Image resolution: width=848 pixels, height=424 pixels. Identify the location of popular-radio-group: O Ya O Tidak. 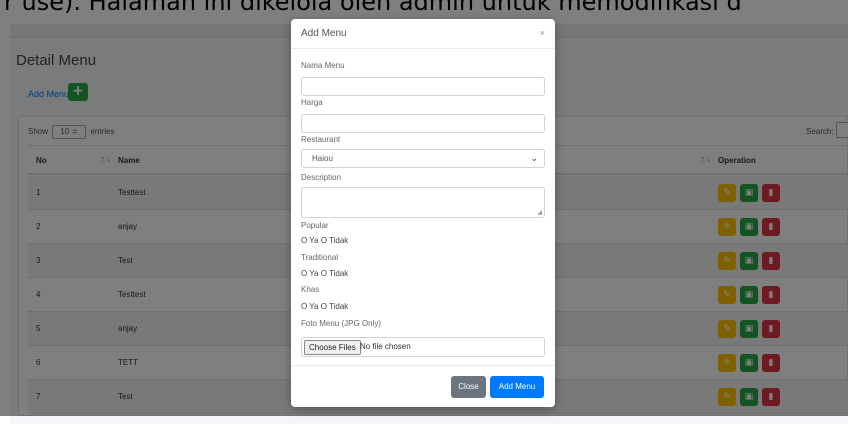
(324, 240).